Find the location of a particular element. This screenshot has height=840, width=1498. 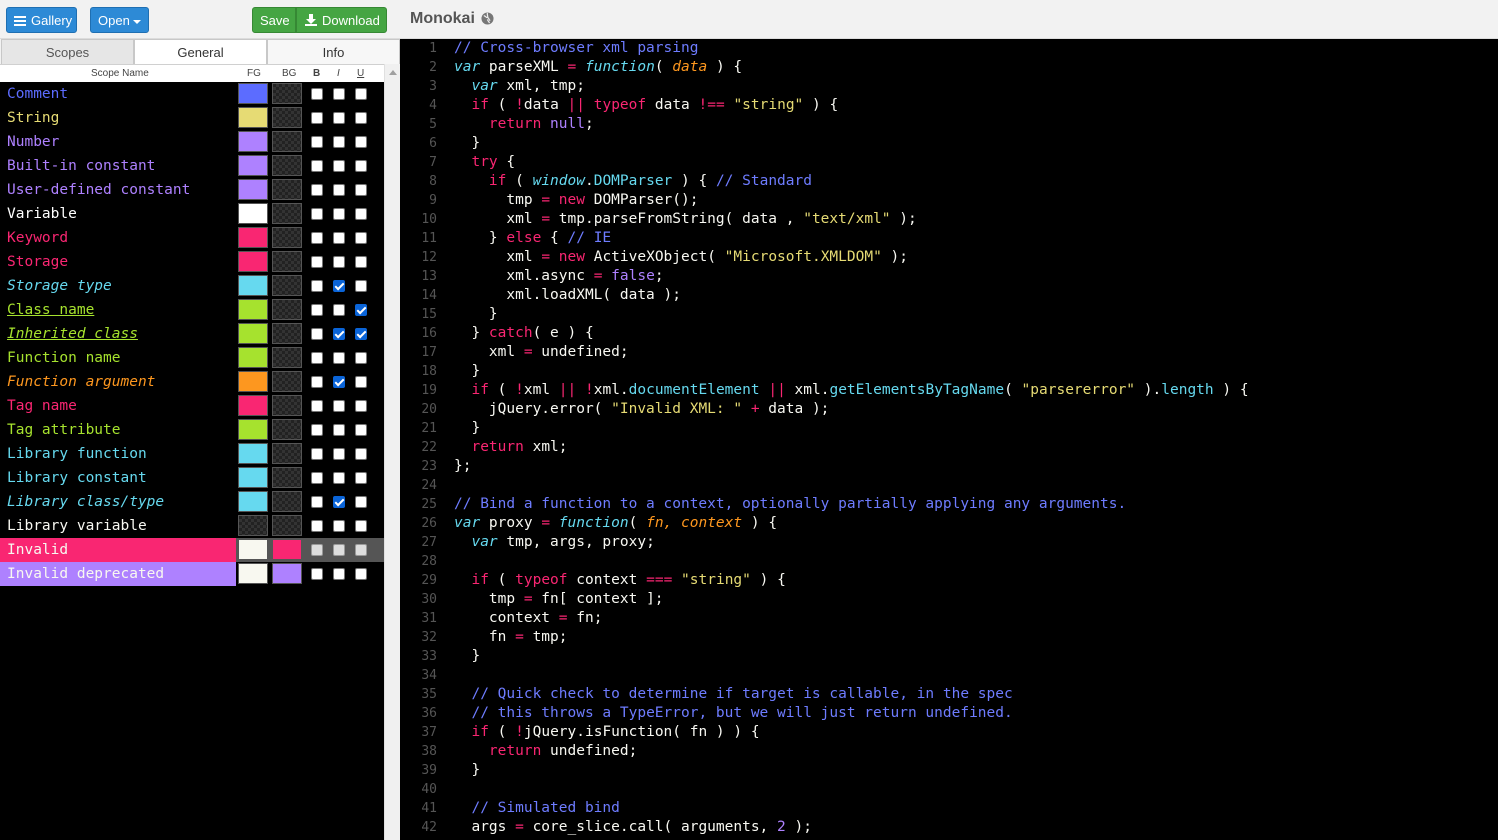

tab-info: Info is located at coordinates (333, 51).